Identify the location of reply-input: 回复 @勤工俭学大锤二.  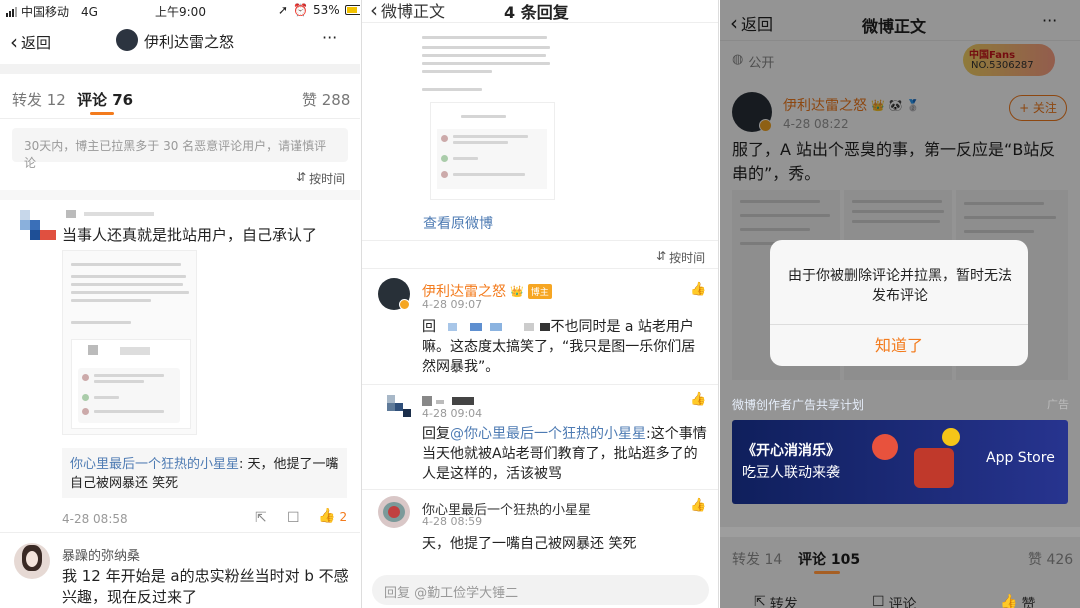
(540, 590).